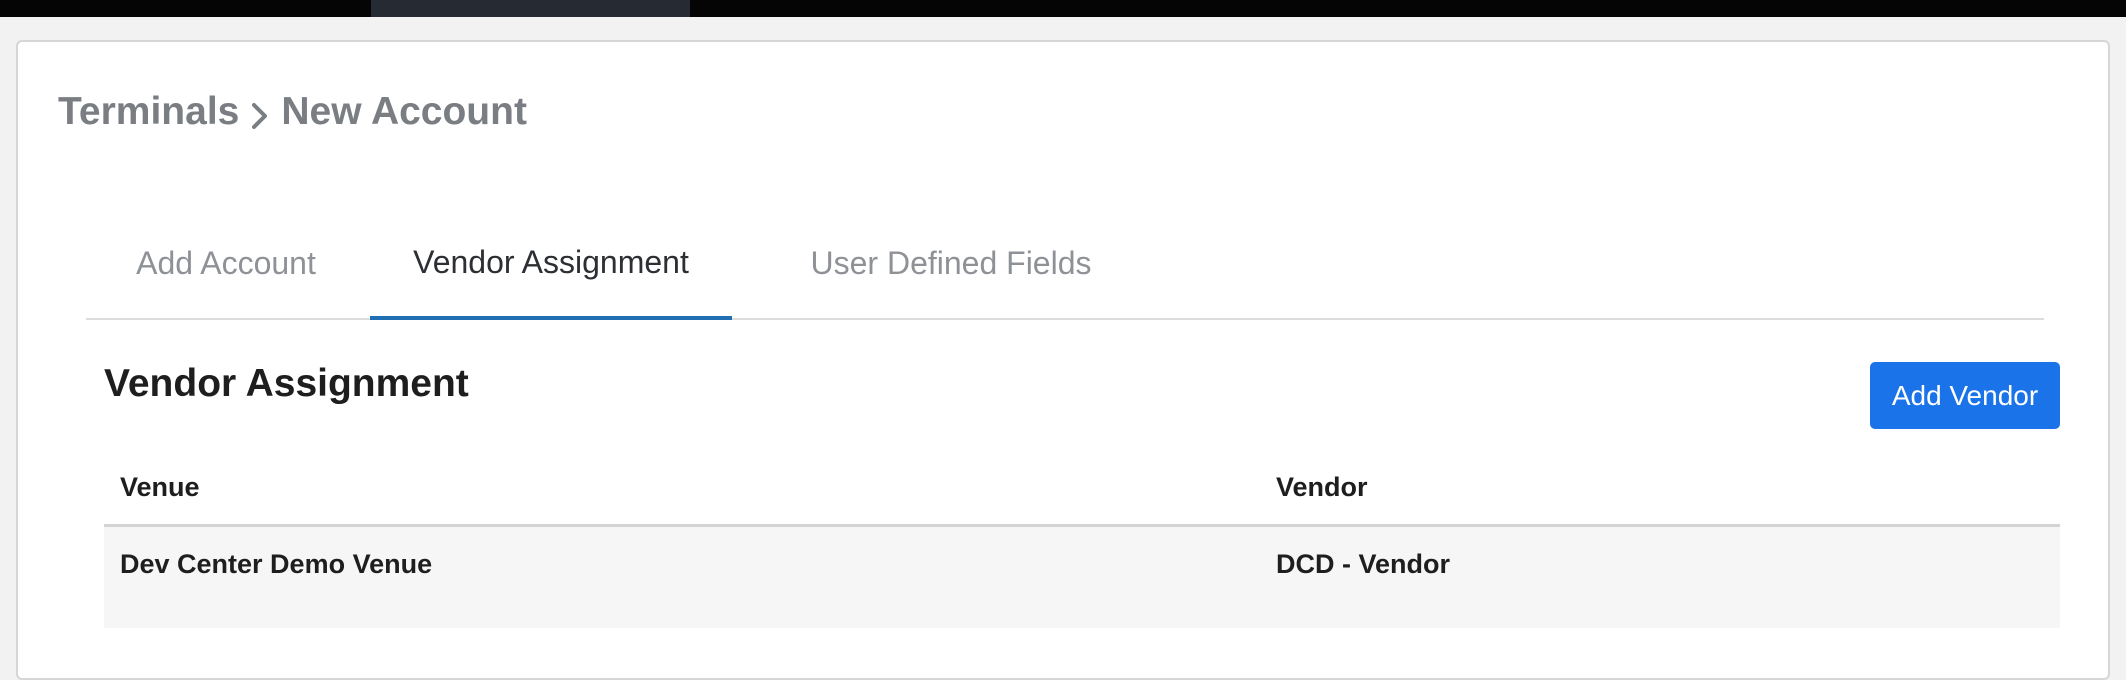 The width and height of the screenshot is (2126, 680). Describe the element at coordinates (1965, 395) in the screenshot. I see `add-vendor-button: Add Vendor` at that location.